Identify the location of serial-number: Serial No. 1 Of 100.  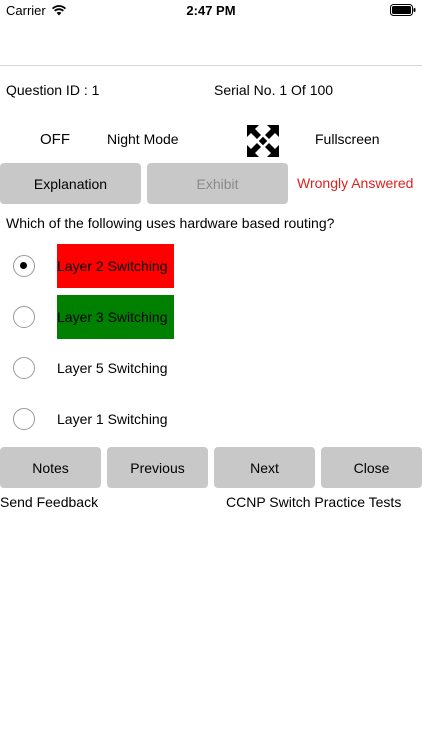
(274, 90).